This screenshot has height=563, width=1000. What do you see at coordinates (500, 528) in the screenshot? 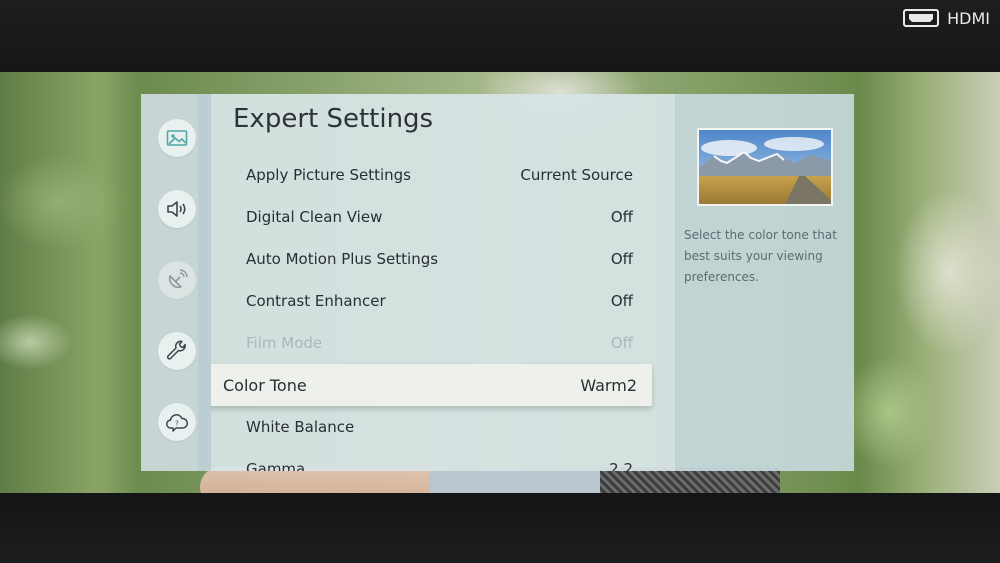
I see `letterbox-bottom` at bounding box center [500, 528].